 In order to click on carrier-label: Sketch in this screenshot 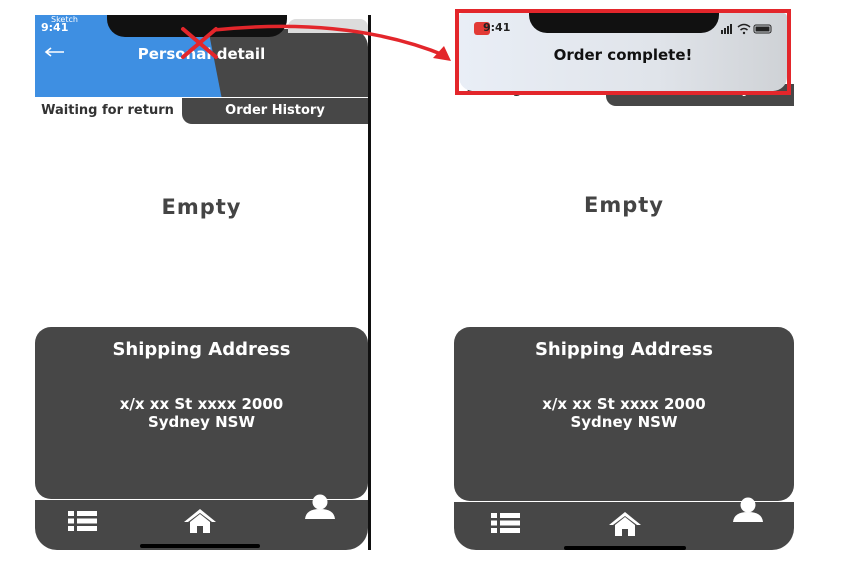, I will do `click(64, 19)`.